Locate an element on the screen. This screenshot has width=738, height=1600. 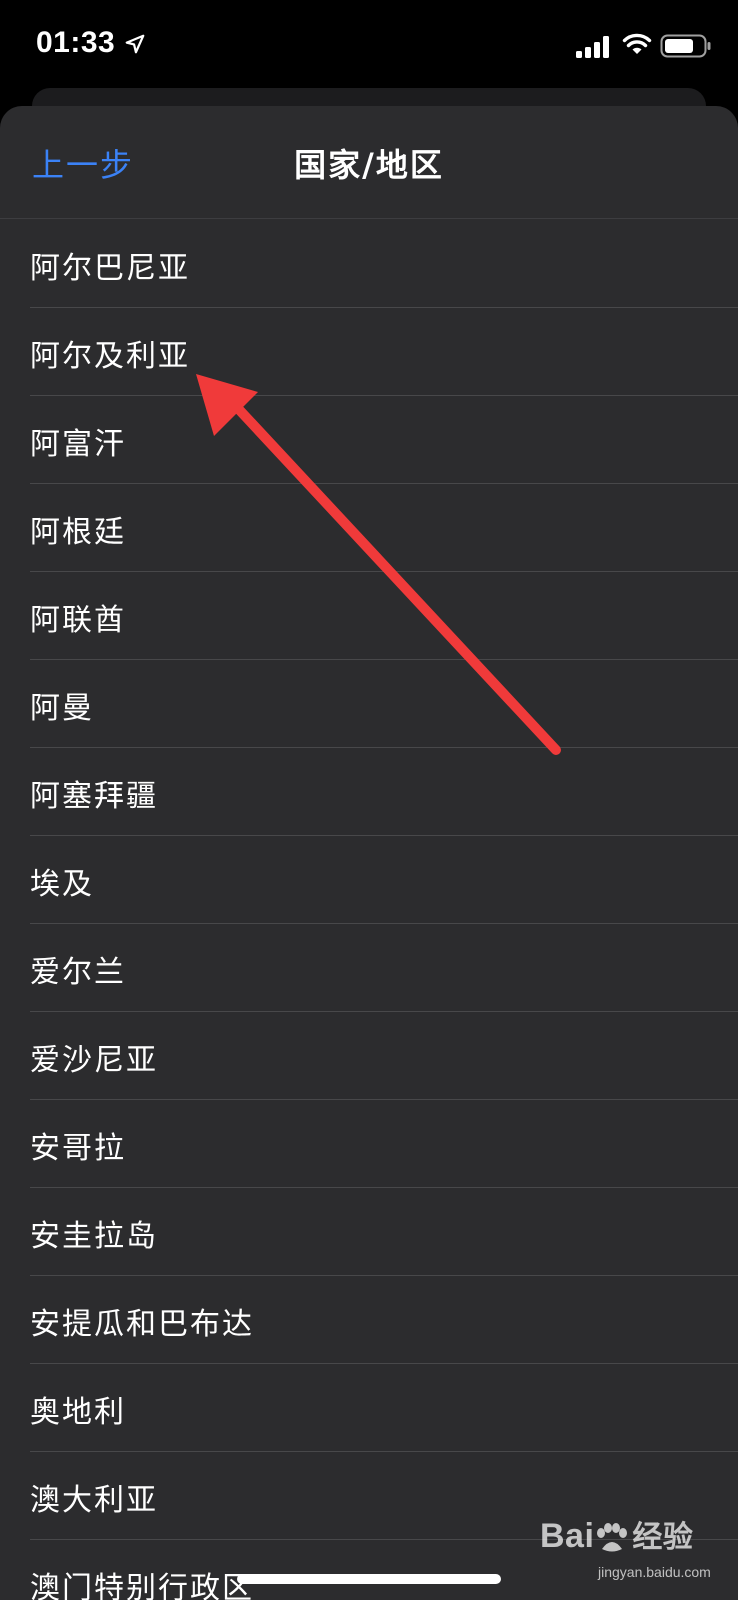
watermark-brand: Bai 经验 is located at coordinates (616, 1534).